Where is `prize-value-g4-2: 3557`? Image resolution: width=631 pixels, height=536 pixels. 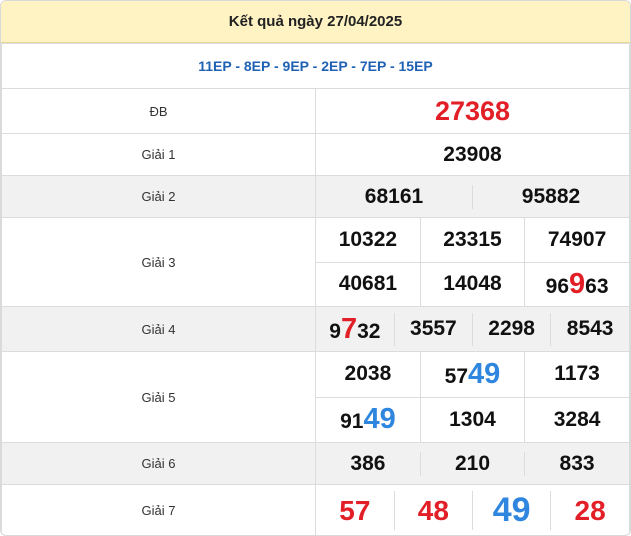 prize-value-g4-2: 3557 is located at coordinates (433, 329).